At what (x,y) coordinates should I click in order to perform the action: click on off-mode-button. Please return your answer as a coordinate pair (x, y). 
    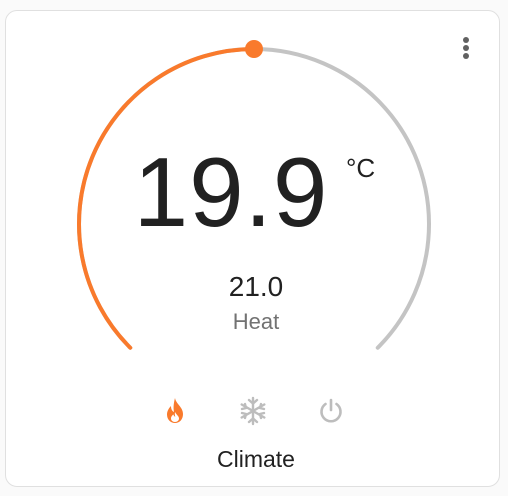
    Looking at the image, I should click on (331, 411).